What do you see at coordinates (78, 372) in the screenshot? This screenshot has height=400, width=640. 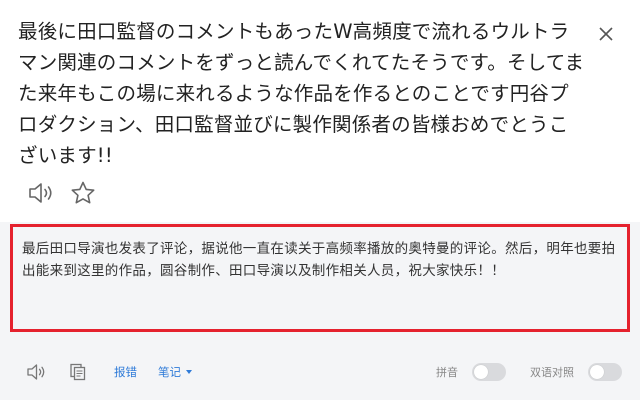 I see `copy-icon` at bounding box center [78, 372].